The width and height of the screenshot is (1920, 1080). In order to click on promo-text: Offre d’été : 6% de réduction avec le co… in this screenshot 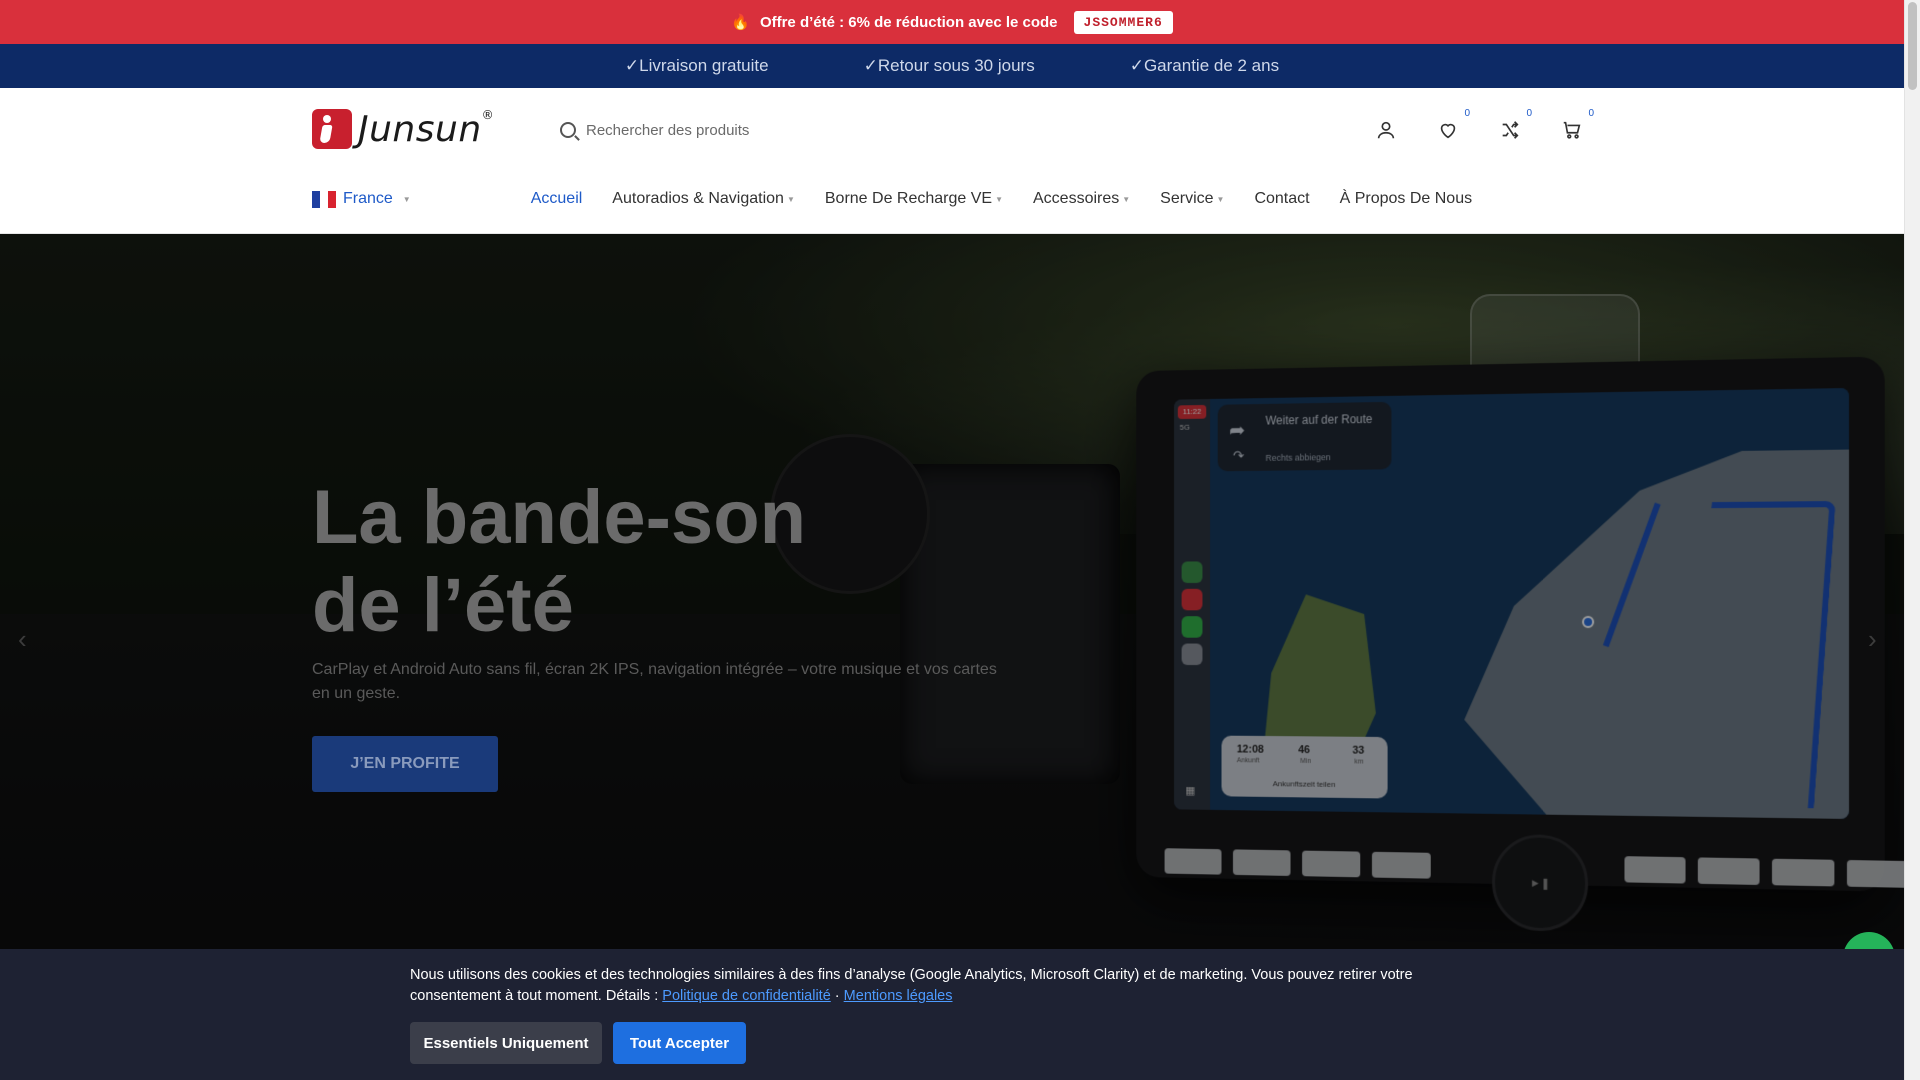, I will do `click(908, 22)`.